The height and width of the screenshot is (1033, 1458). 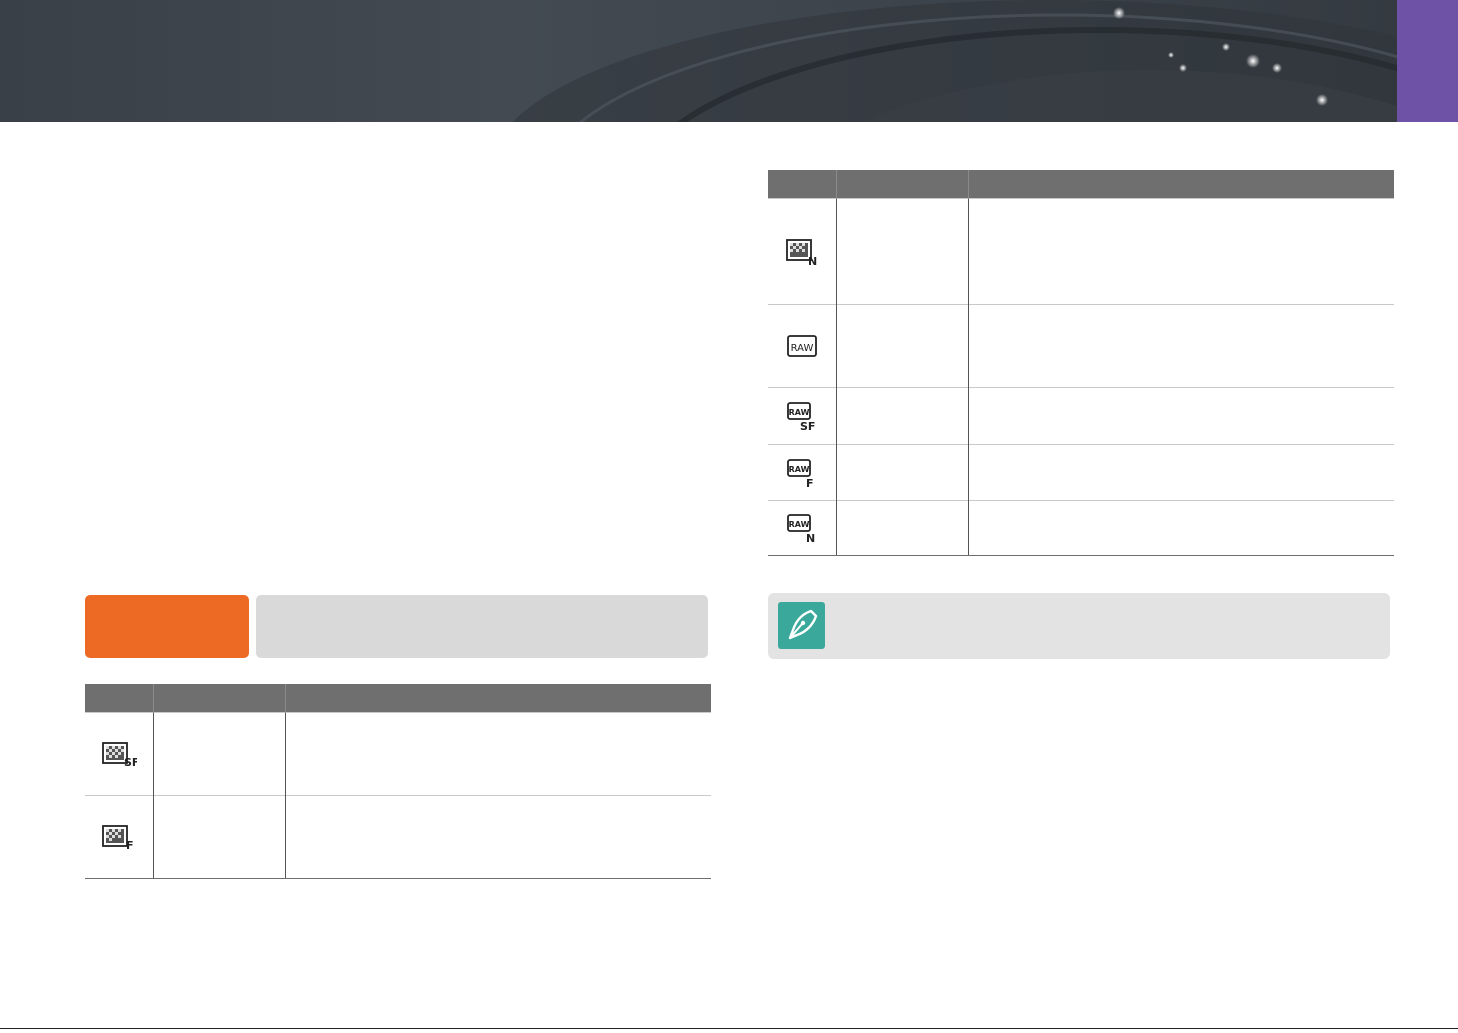 I want to click on chapter-tab, so click(x=1427, y=61).